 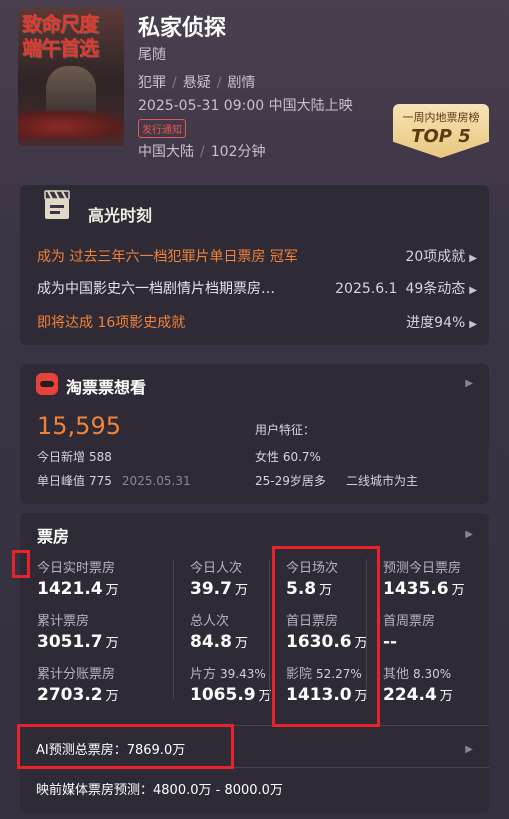 I want to click on cell-label: 片方 39.43%, so click(x=228, y=674).